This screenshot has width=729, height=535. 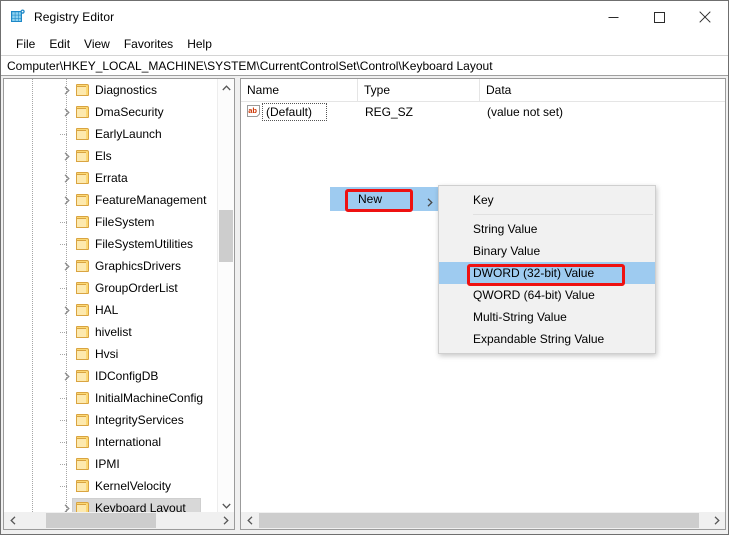 What do you see at coordinates (364, 17) in the screenshot?
I see `title-bar: Registry Editor` at bounding box center [364, 17].